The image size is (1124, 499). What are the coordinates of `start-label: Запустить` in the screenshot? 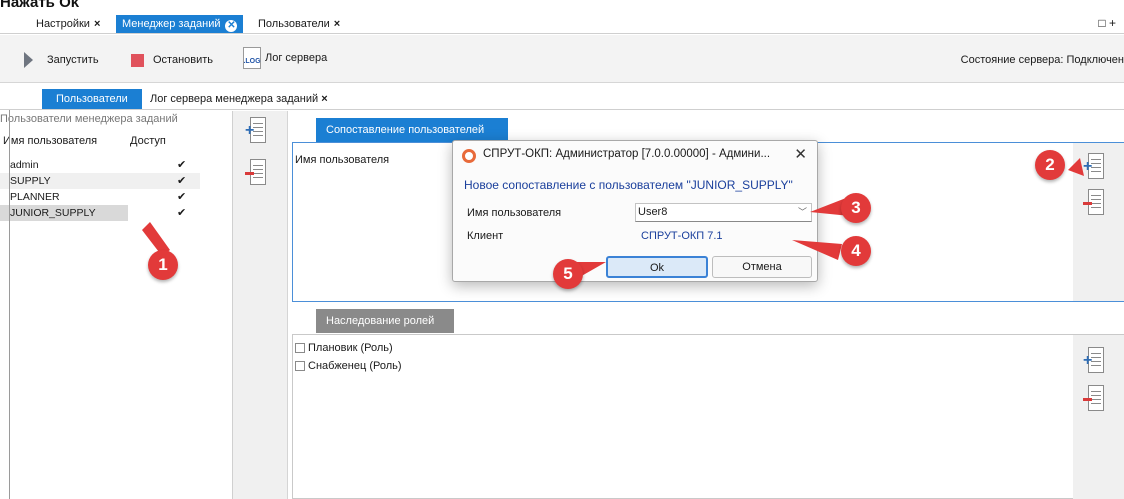 It's located at (73, 60).